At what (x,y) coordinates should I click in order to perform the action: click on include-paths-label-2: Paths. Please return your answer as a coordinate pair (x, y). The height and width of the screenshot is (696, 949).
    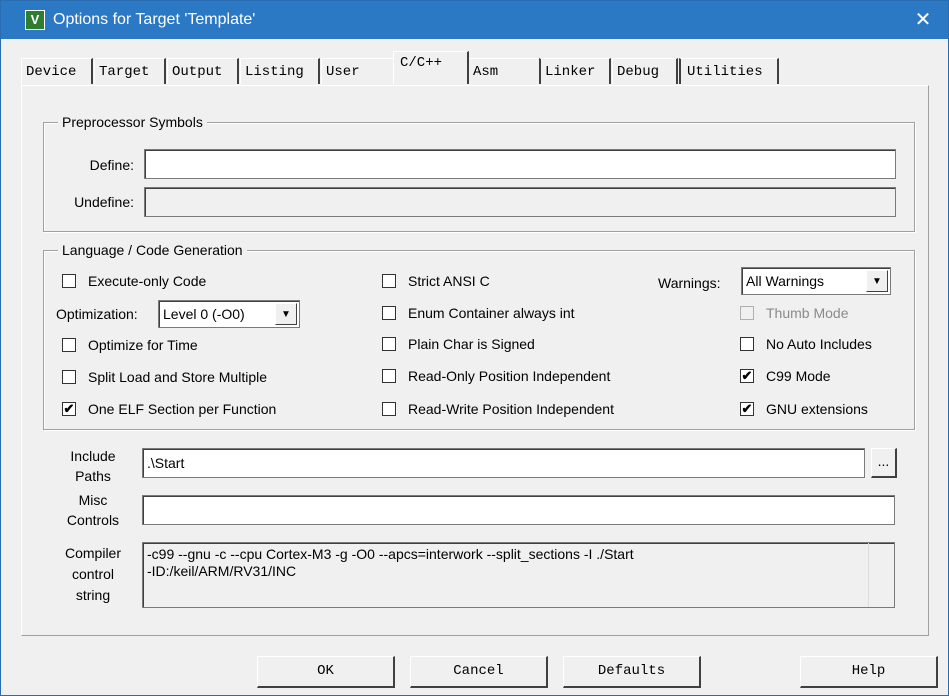
    Looking at the image, I should click on (93, 476).